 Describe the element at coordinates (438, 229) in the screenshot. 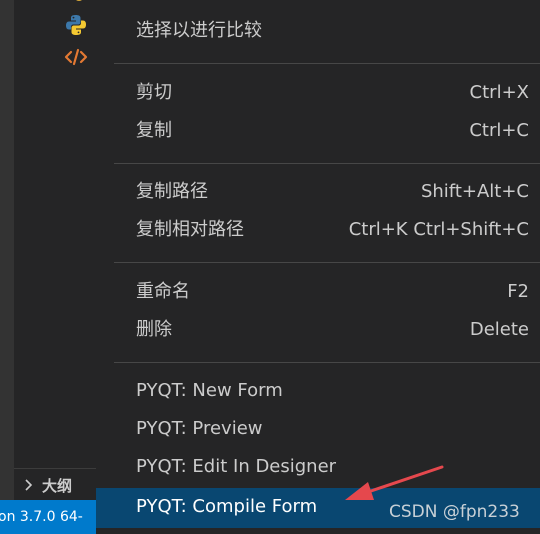

I see `menu-item-shortcut: Ctrl+K Ctrl+Shift+C` at that location.